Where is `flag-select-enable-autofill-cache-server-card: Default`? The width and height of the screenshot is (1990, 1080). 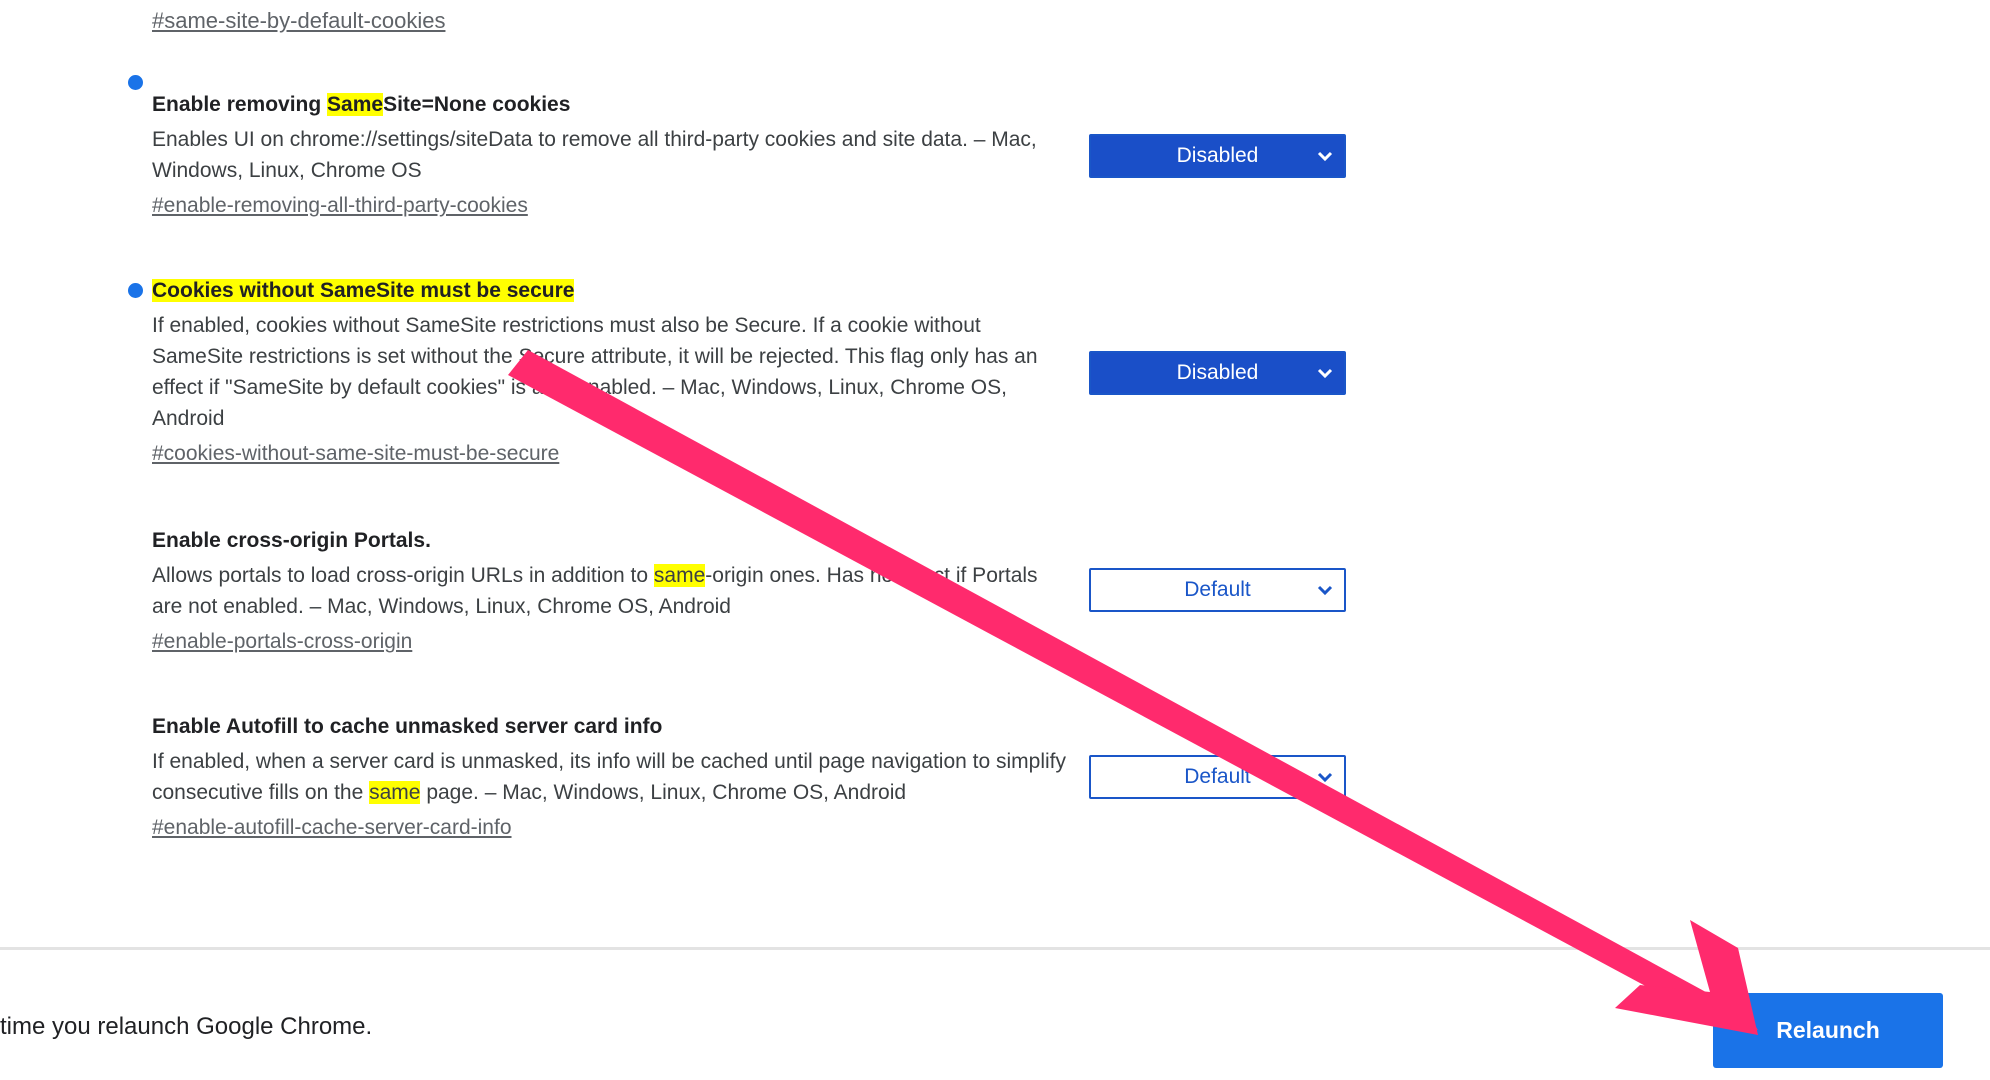
flag-select-enable-autofill-cache-server-card: Default is located at coordinates (1217, 777).